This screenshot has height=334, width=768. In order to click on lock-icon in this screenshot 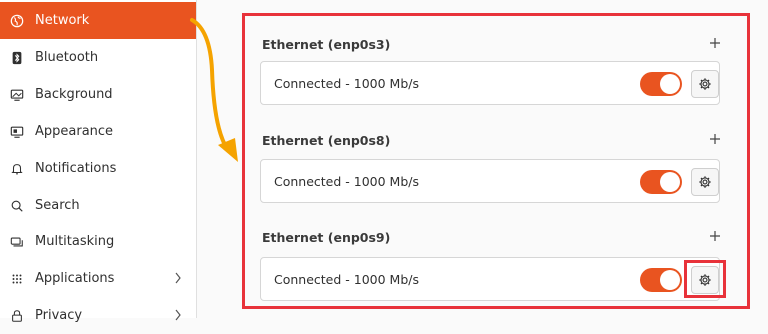, I will do `click(17, 316)`.